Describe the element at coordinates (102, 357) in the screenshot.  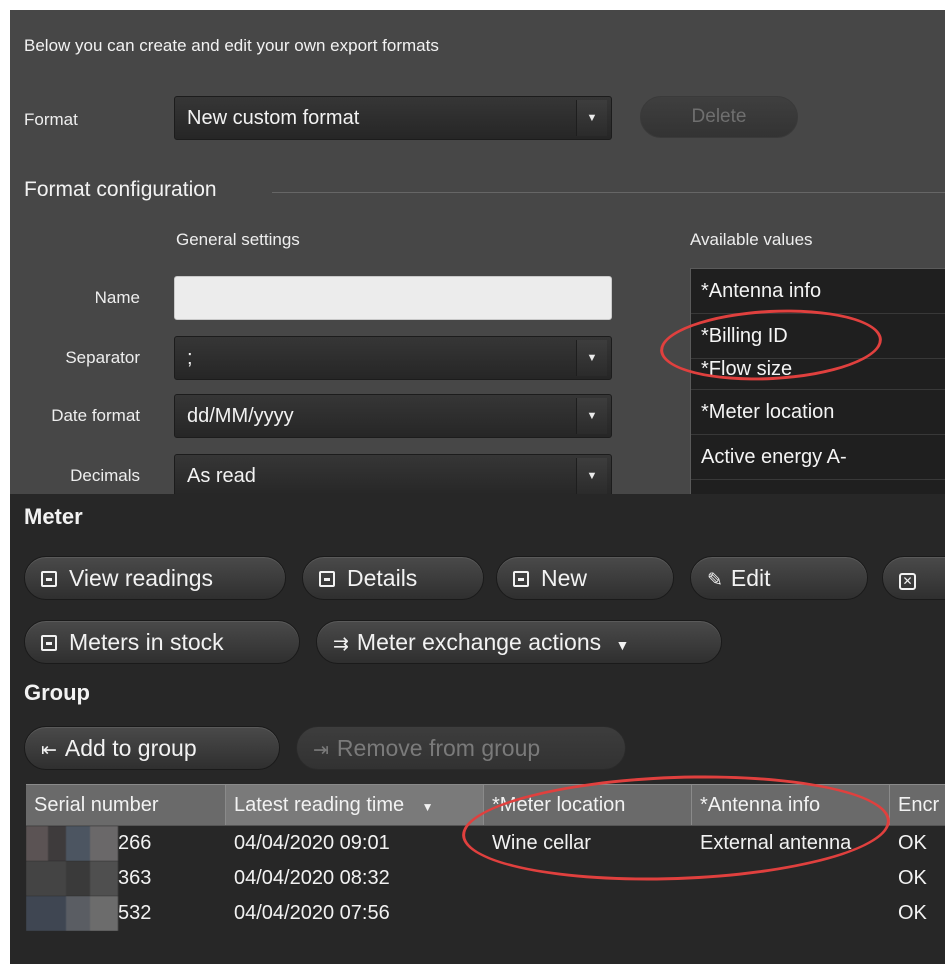
I see `separator-label: Separator` at that location.